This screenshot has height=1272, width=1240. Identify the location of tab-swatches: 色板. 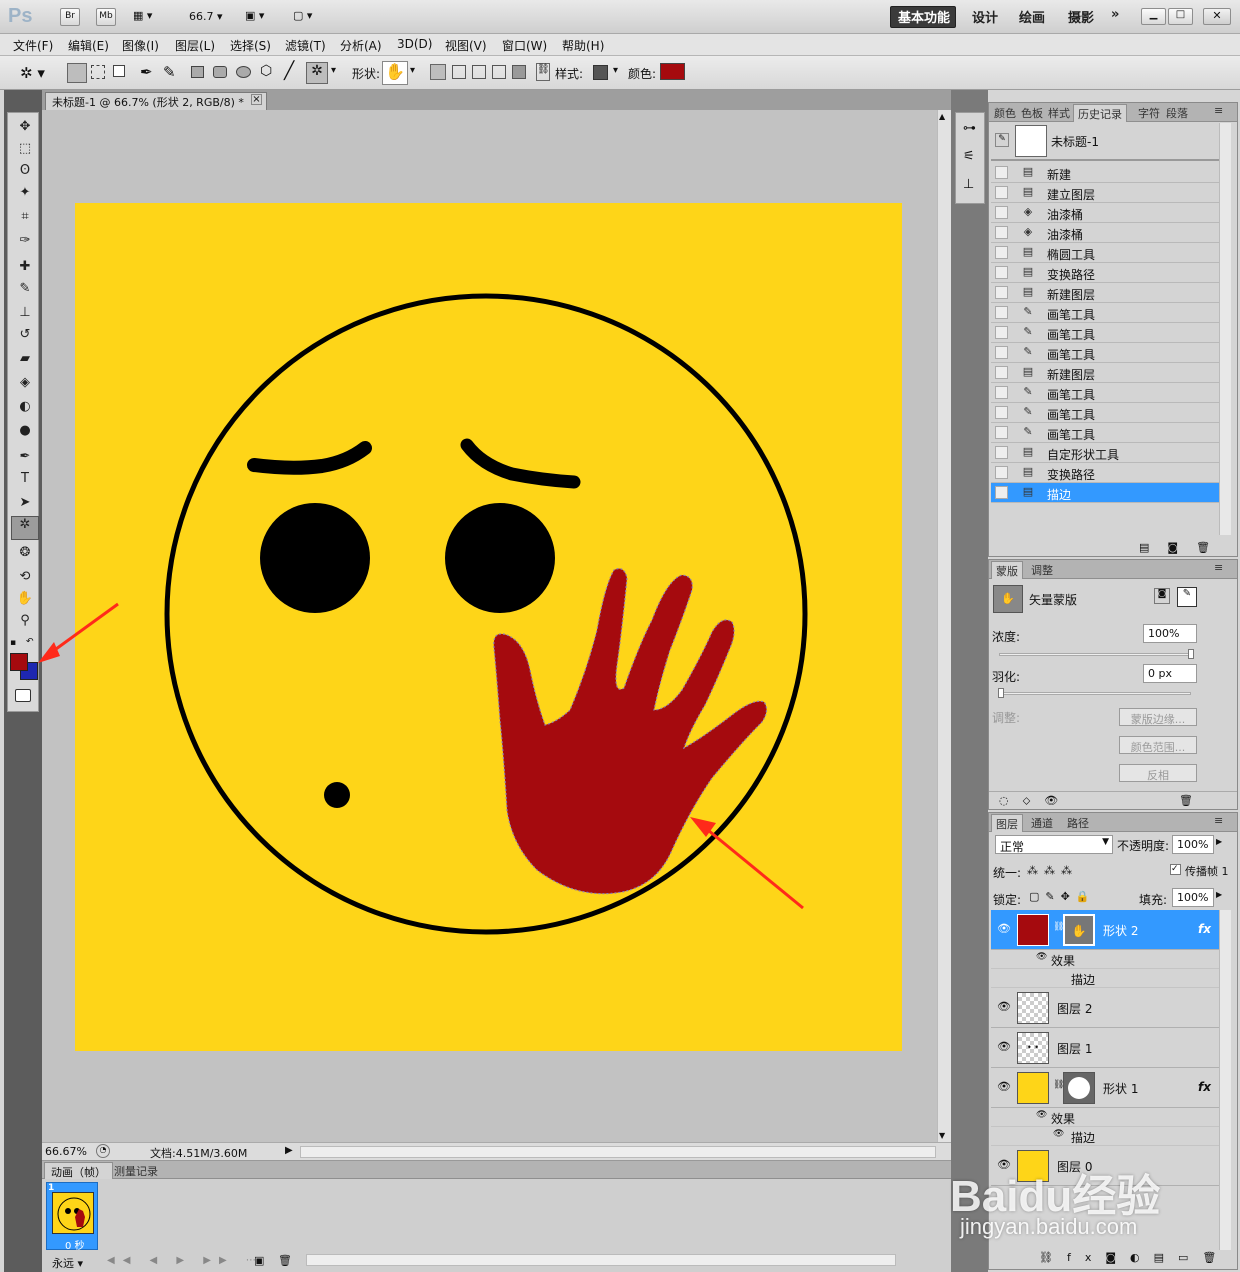
(1032, 113).